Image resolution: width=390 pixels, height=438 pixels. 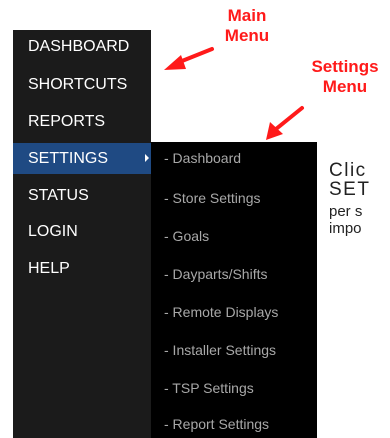 What do you see at coordinates (346, 211) in the screenshot?
I see `instruction-text-line: per s` at bounding box center [346, 211].